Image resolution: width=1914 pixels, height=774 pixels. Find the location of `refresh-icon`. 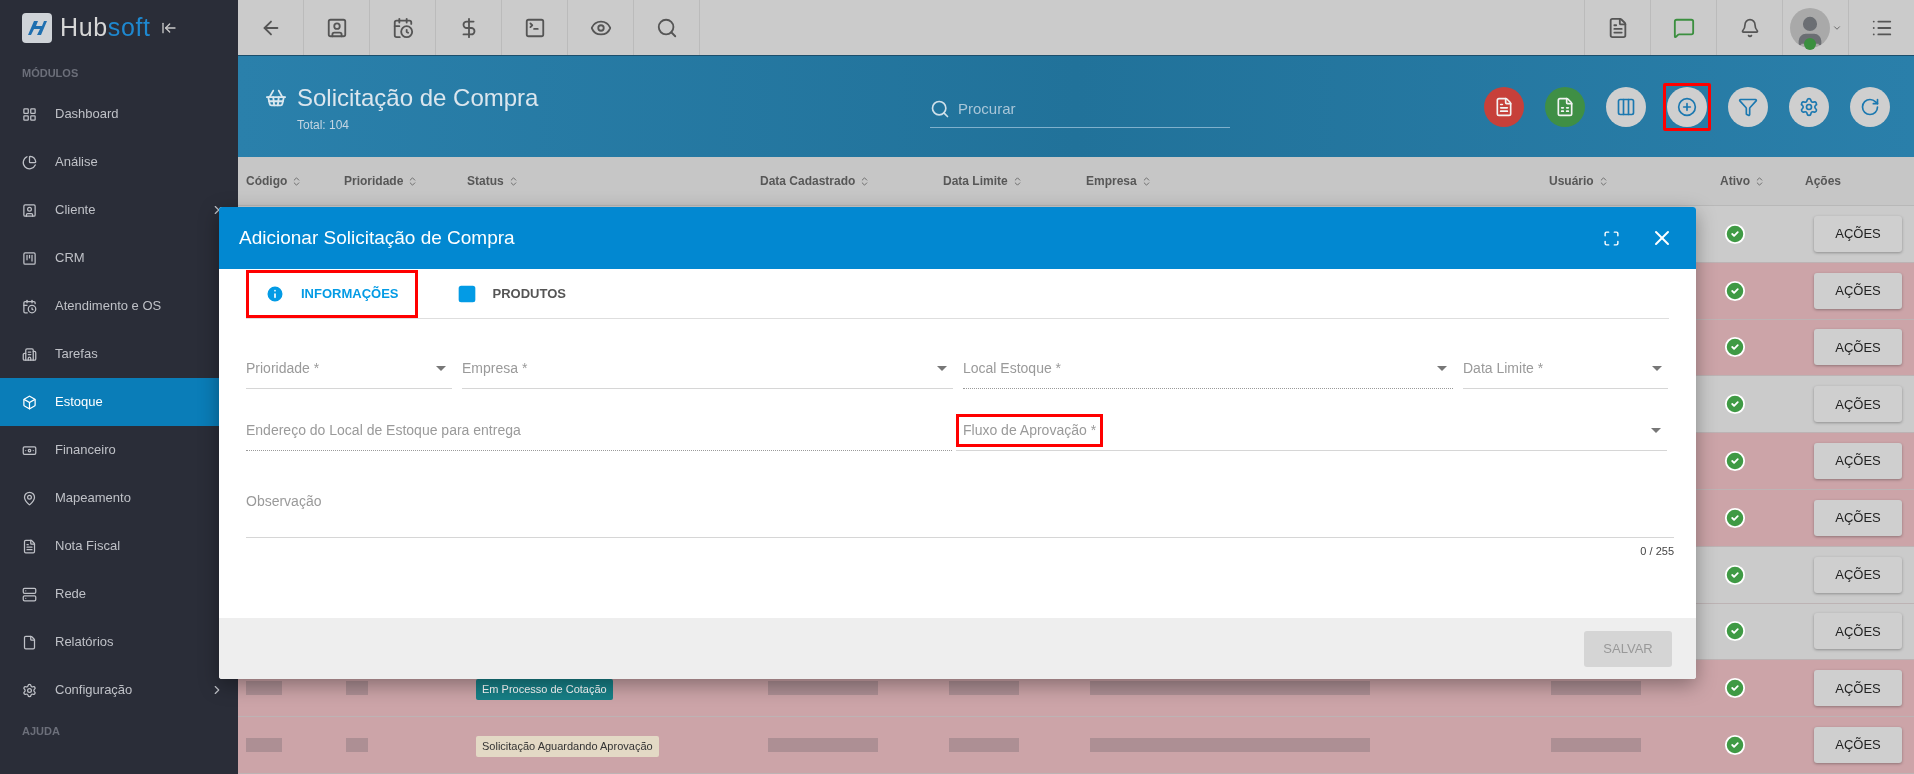

refresh-icon is located at coordinates (1870, 106).